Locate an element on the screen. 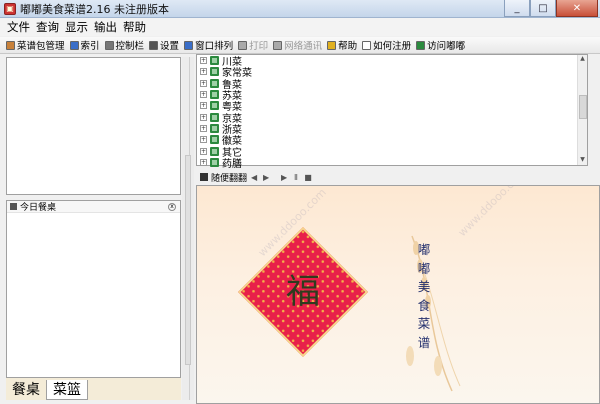  tree-item: + 家常菜 is located at coordinates (392, 72).